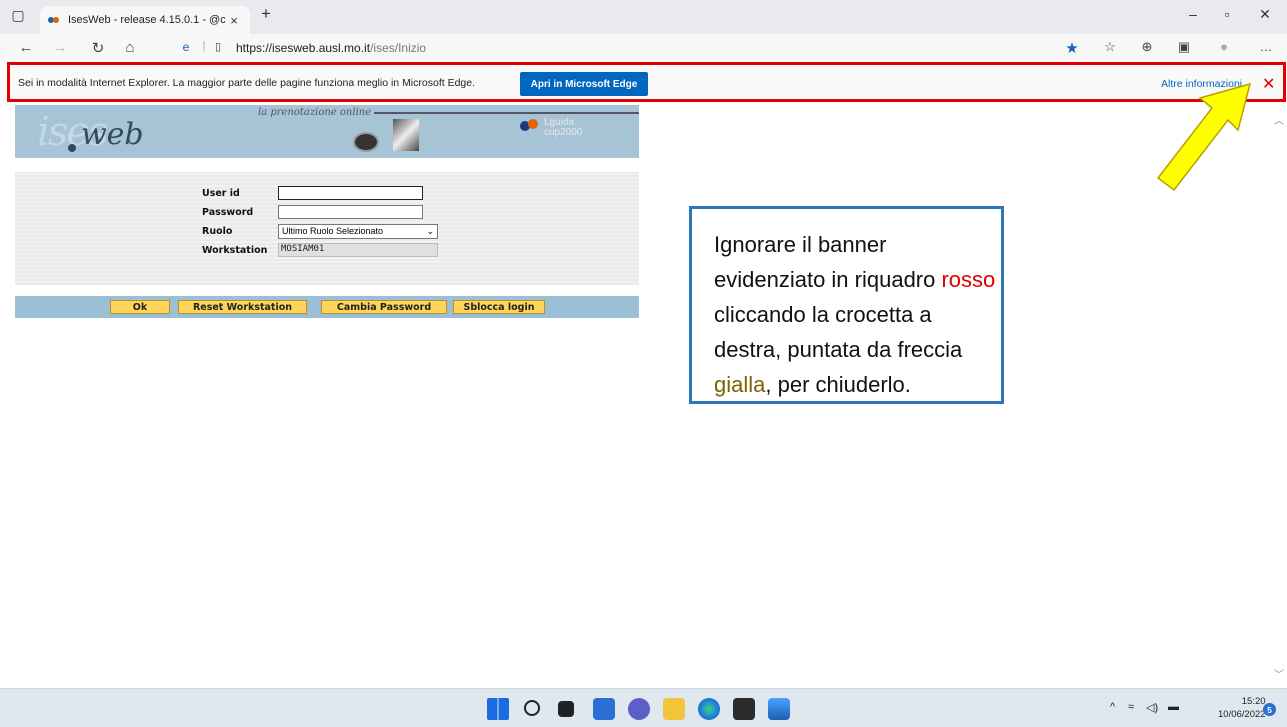  I want to click on minimize-icon: –, so click(1193, 14).